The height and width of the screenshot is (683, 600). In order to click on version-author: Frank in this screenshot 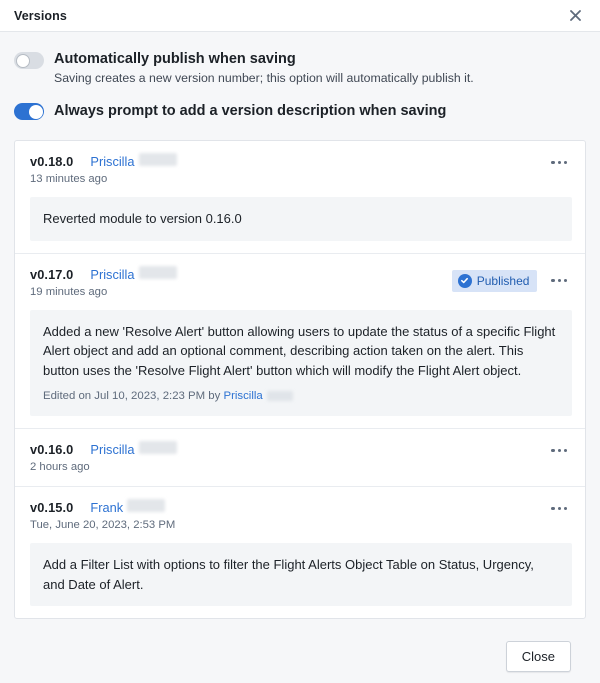, I will do `click(106, 507)`.